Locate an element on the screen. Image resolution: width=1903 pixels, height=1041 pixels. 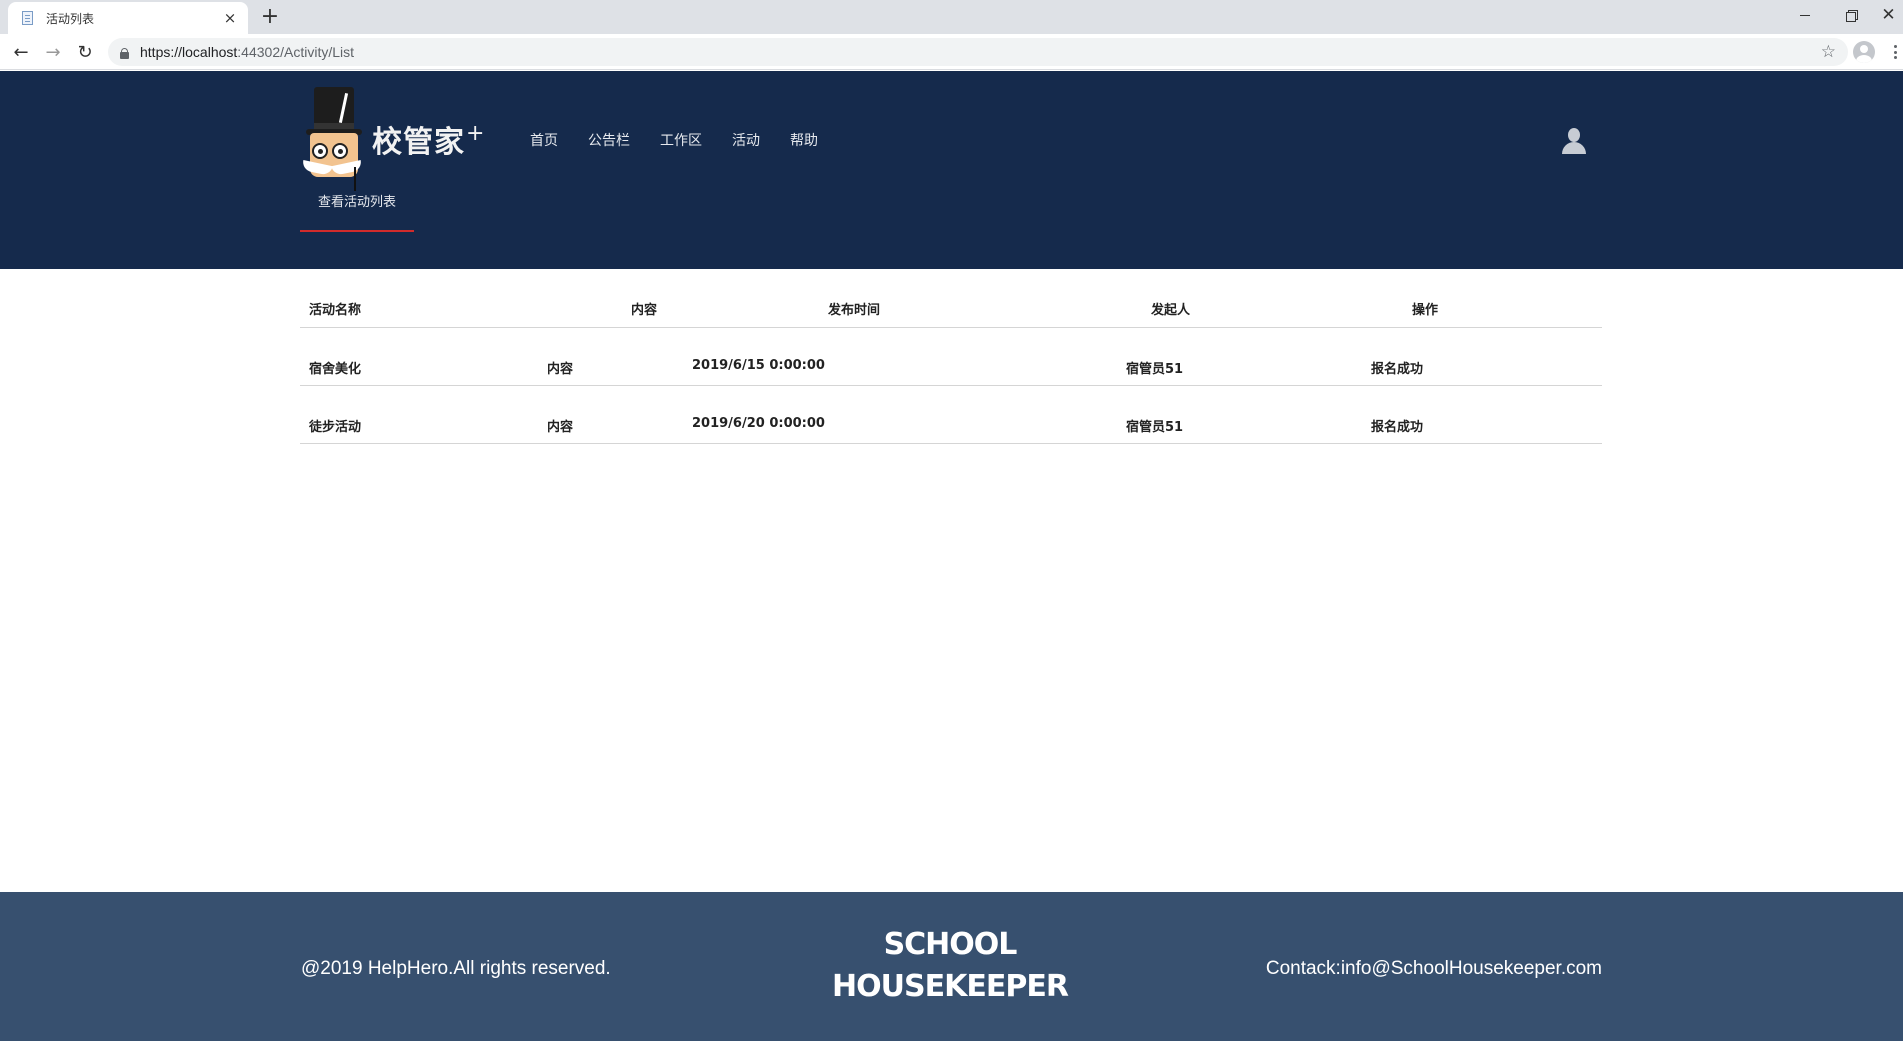
cell-publish-time: 2019/6/20 0:00:00 is located at coordinates (758, 423).